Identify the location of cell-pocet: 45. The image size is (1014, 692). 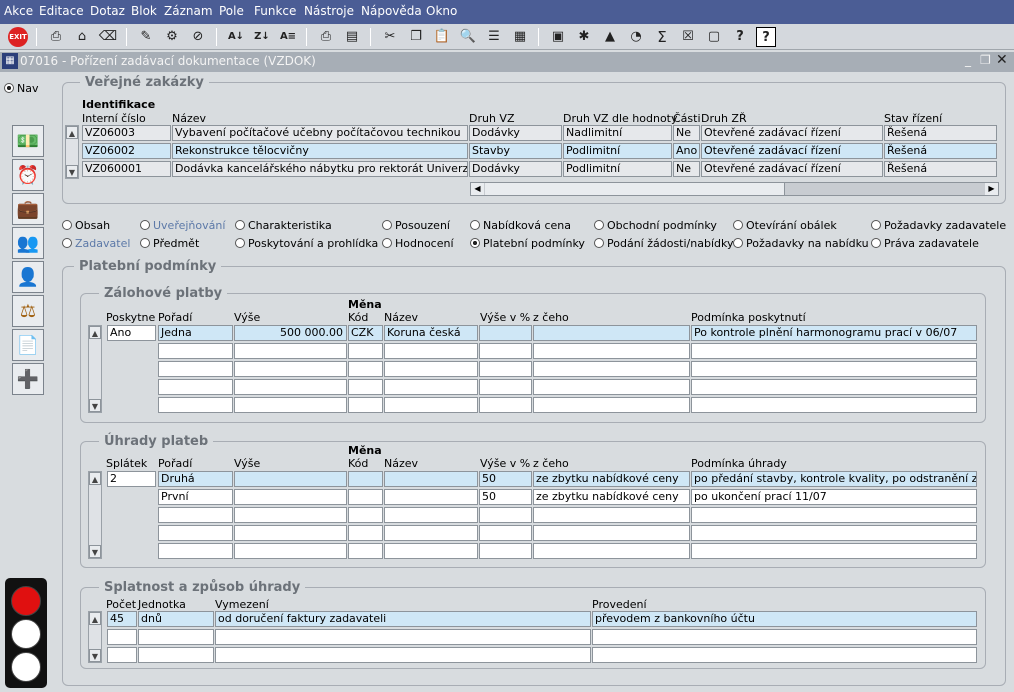
(122, 619).